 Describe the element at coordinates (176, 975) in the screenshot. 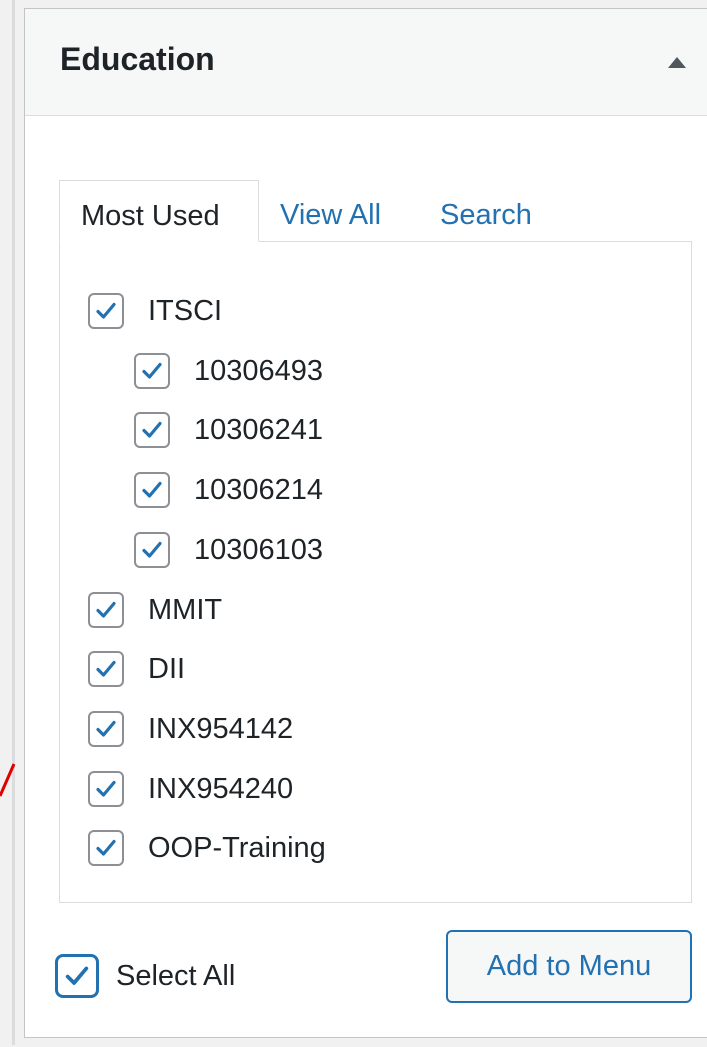

I see `select-all-label: Select All` at that location.